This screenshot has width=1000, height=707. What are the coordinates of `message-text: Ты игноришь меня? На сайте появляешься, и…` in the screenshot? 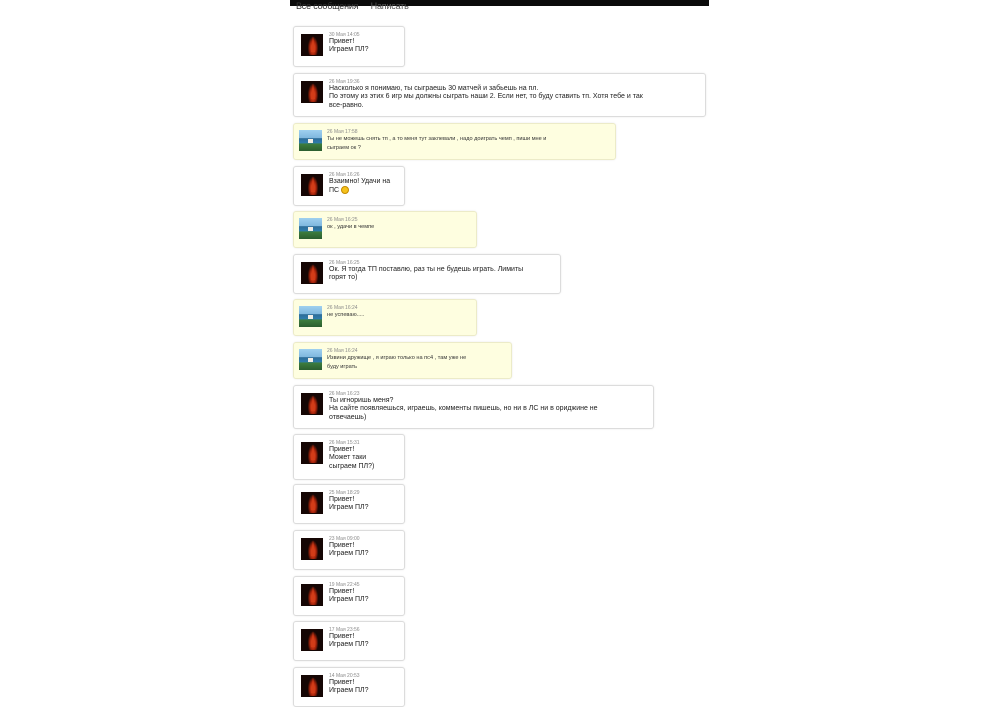 It's located at (488, 409).